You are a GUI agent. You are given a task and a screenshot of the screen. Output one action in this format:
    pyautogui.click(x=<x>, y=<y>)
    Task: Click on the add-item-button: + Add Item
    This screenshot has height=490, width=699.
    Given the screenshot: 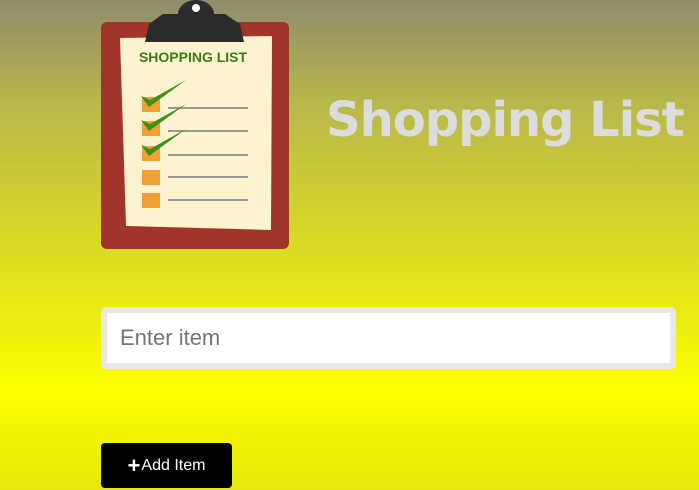 What is the action you would take?
    pyautogui.click(x=166, y=465)
    